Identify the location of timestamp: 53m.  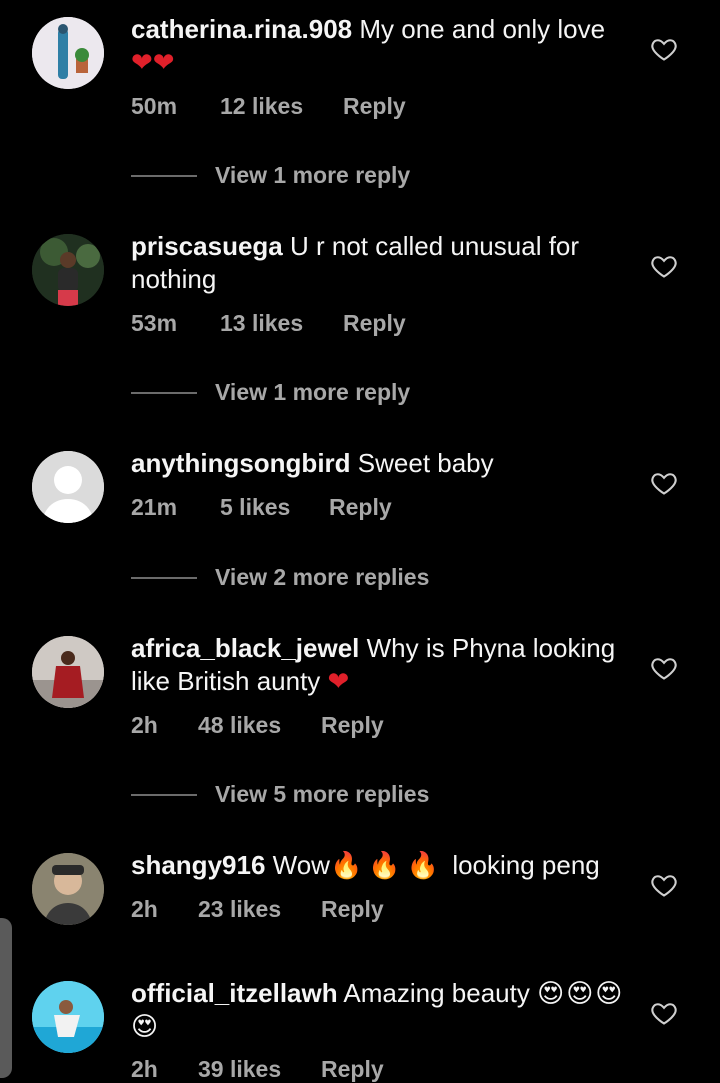
(154, 323).